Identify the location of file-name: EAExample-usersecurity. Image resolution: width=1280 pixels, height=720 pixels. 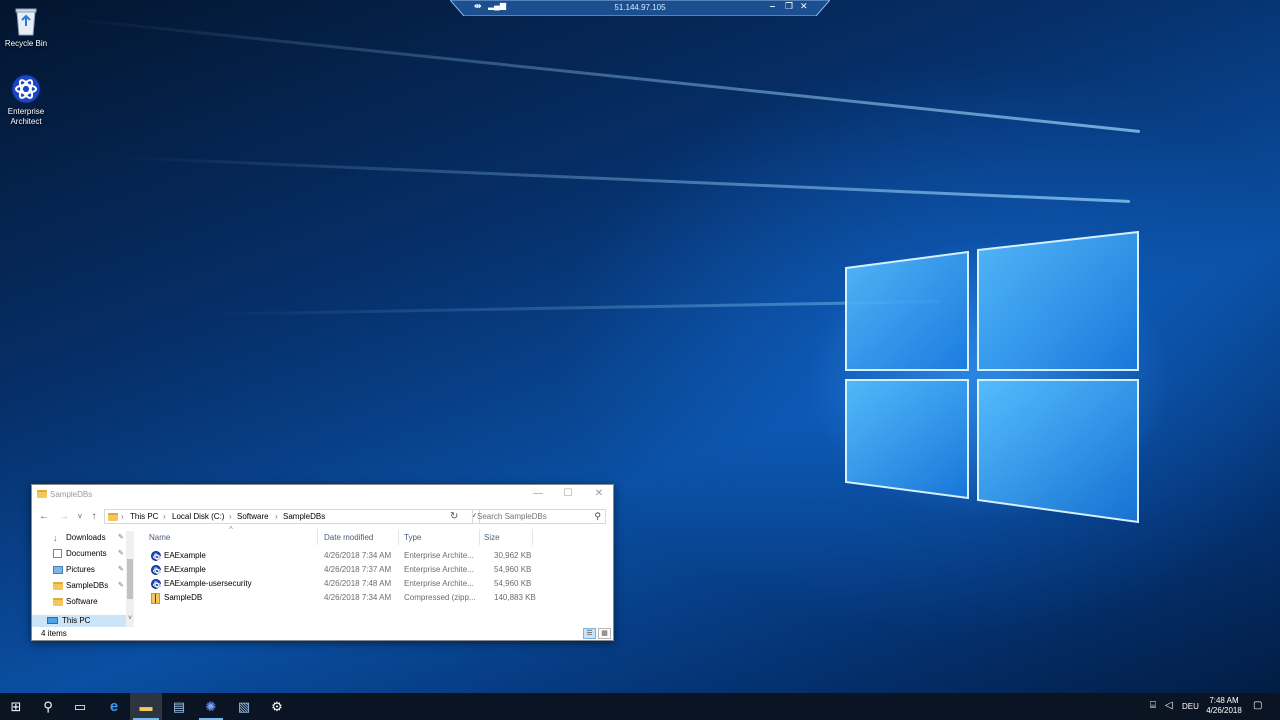
(208, 583).